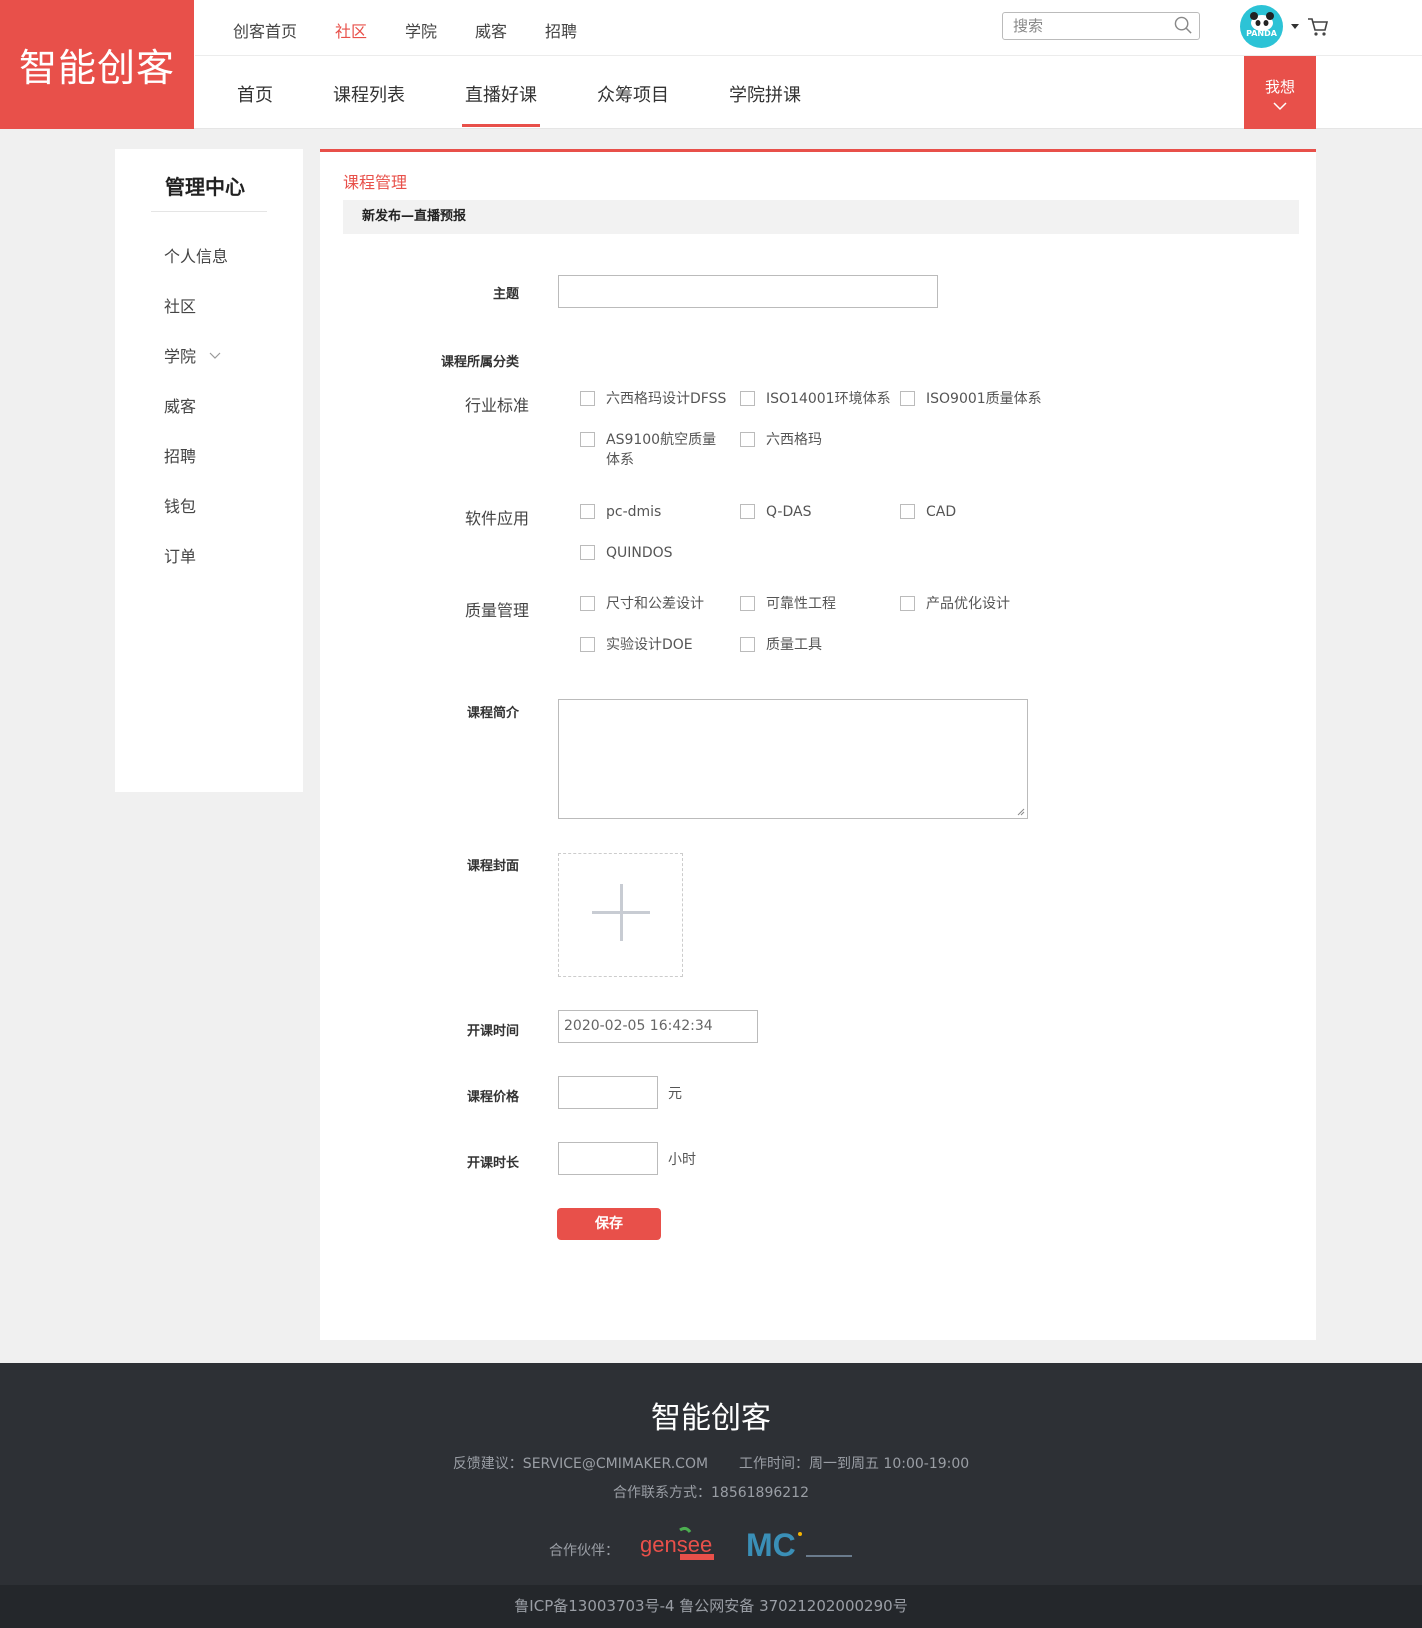 The height and width of the screenshot is (1628, 1422). What do you see at coordinates (1101, 26) in the screenshot?
I see `search-input: 搜索` at bounding box center [1101, 26].